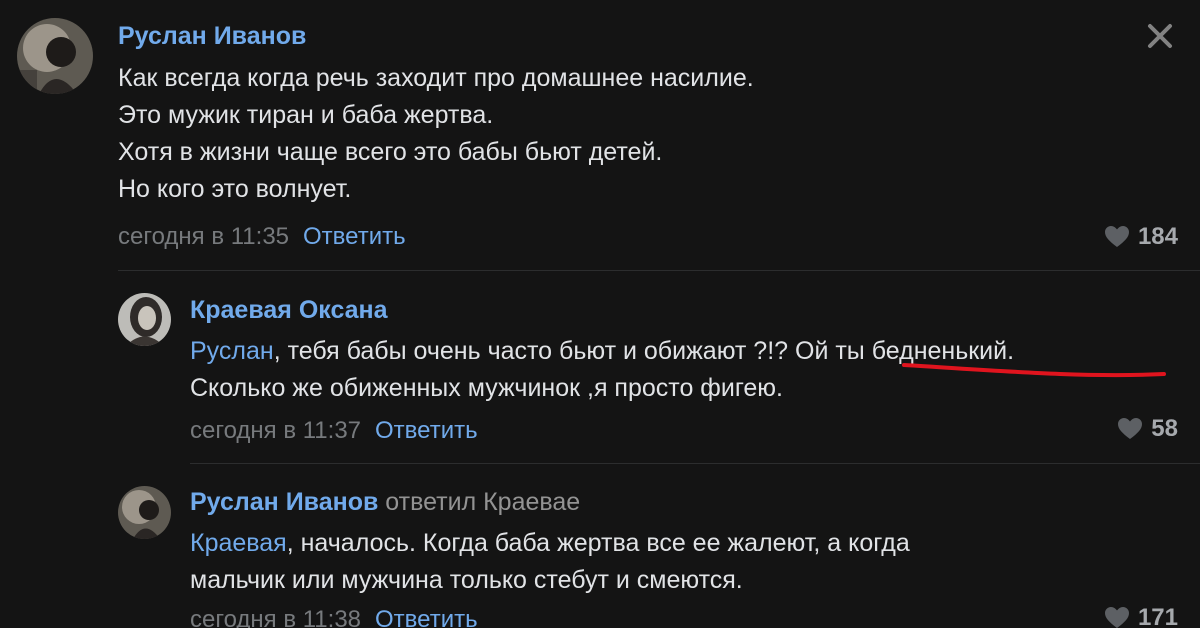  I want to click on close-button, so click(1160, 36).